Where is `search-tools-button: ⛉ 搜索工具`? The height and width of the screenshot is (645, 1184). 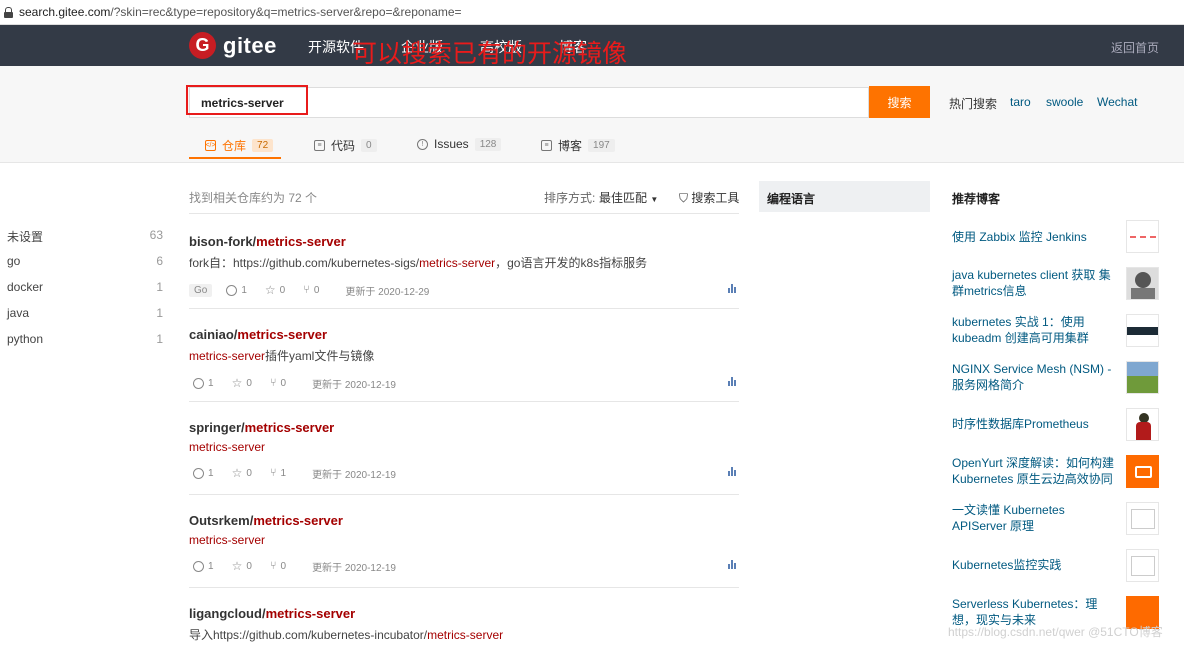
search-tools-button: ⛉ 搜索工具 is located at coordinates (709, 197).